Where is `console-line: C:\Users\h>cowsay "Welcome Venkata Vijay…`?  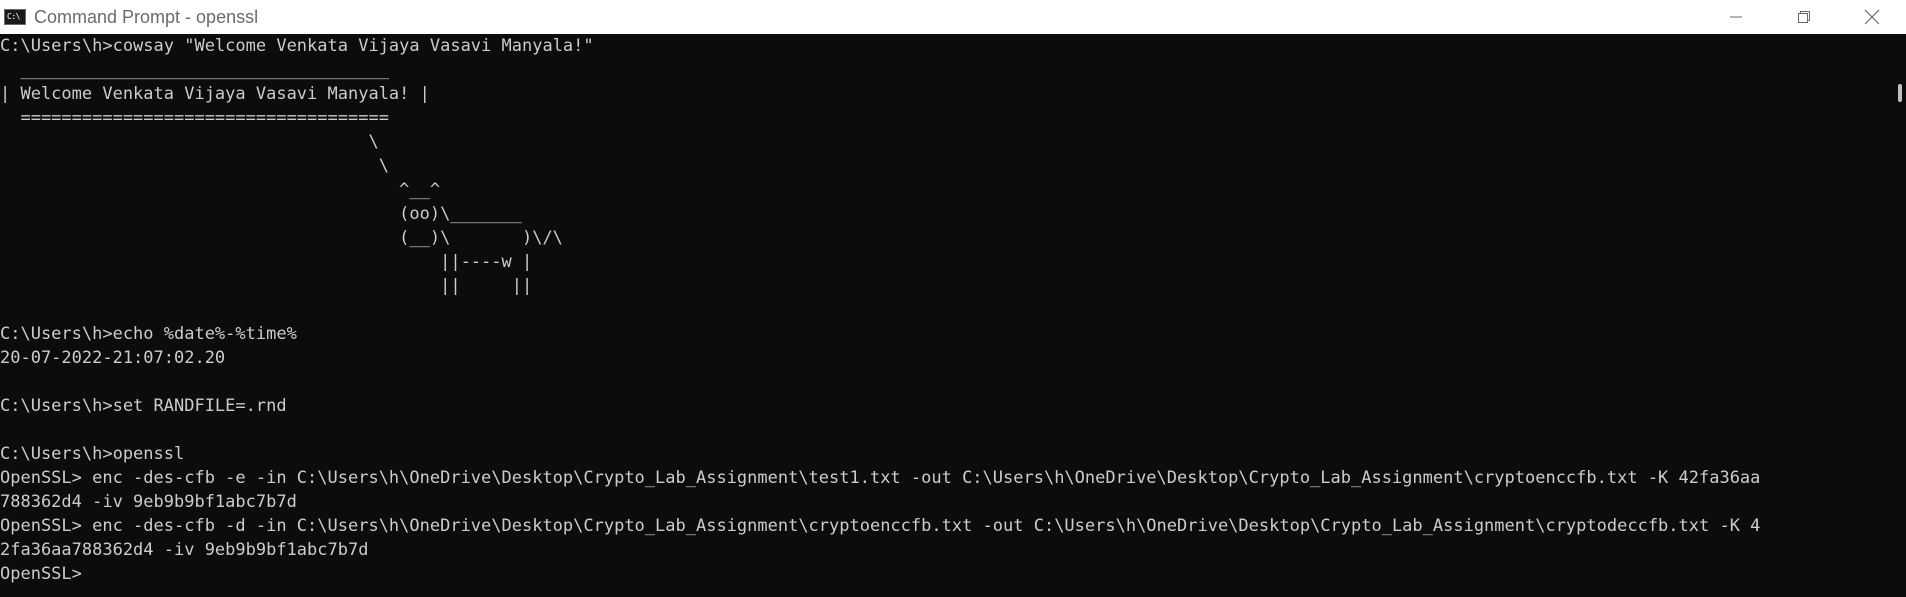 console-line: C:\Users\h>cowsay "Welcome Venkata Vijay… is located at coordinates (297, 46).